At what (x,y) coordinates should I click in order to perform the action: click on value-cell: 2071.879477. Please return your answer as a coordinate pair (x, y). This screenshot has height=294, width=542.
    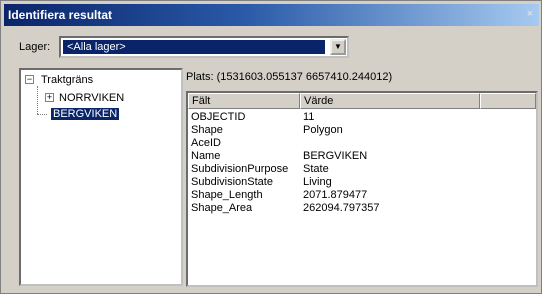
    Looking at the image, I should click on (335, 195).